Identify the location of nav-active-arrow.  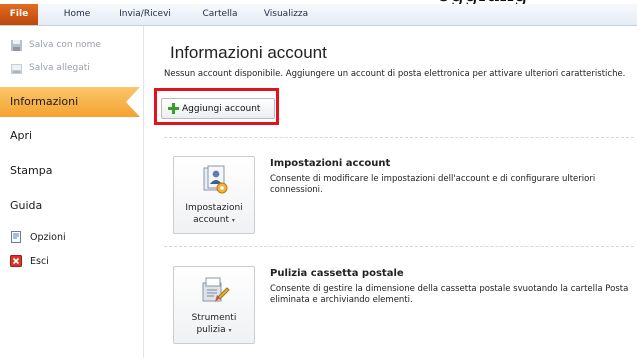
(133, 102).